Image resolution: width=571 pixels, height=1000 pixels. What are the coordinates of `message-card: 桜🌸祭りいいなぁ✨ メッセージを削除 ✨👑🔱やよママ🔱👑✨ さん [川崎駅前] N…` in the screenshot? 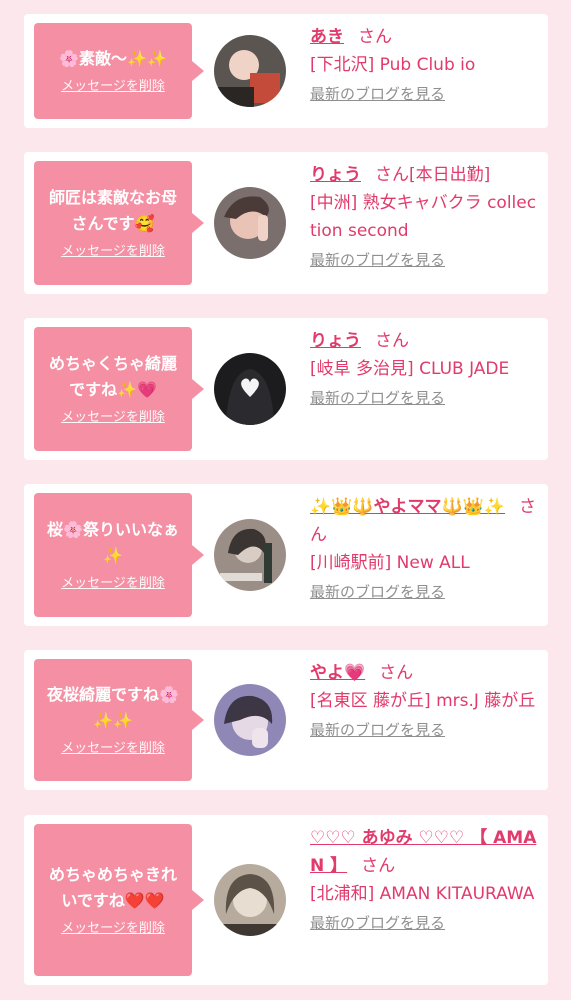 It's located at (286, 555).